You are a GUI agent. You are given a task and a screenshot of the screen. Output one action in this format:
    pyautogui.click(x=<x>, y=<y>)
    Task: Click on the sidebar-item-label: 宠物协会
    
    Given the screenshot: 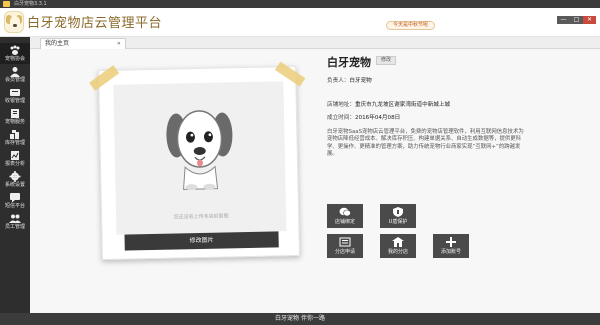 What is the action you would take?
    pyautogui.click(x=14, y=59)
    